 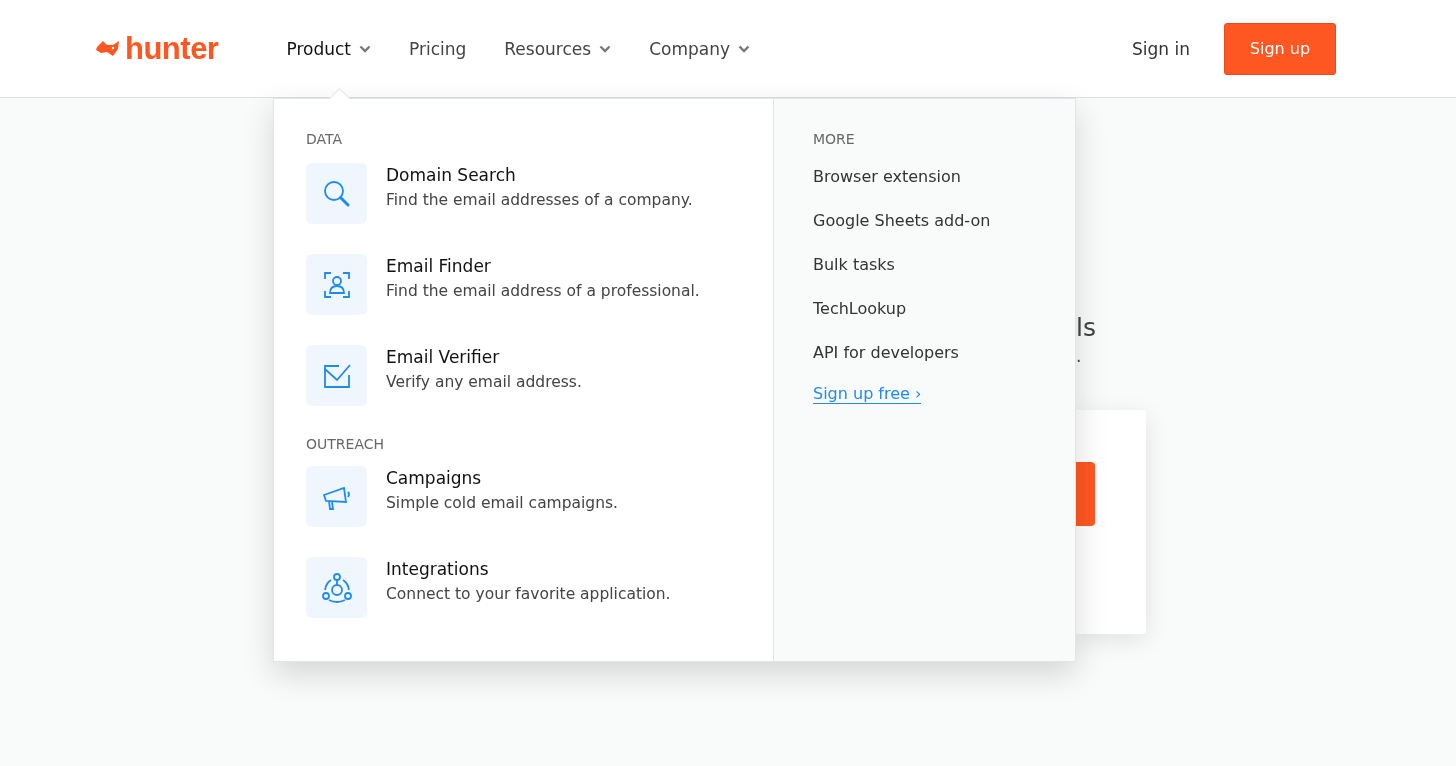 I want to click on network-icon, so click(x=336, y=587).